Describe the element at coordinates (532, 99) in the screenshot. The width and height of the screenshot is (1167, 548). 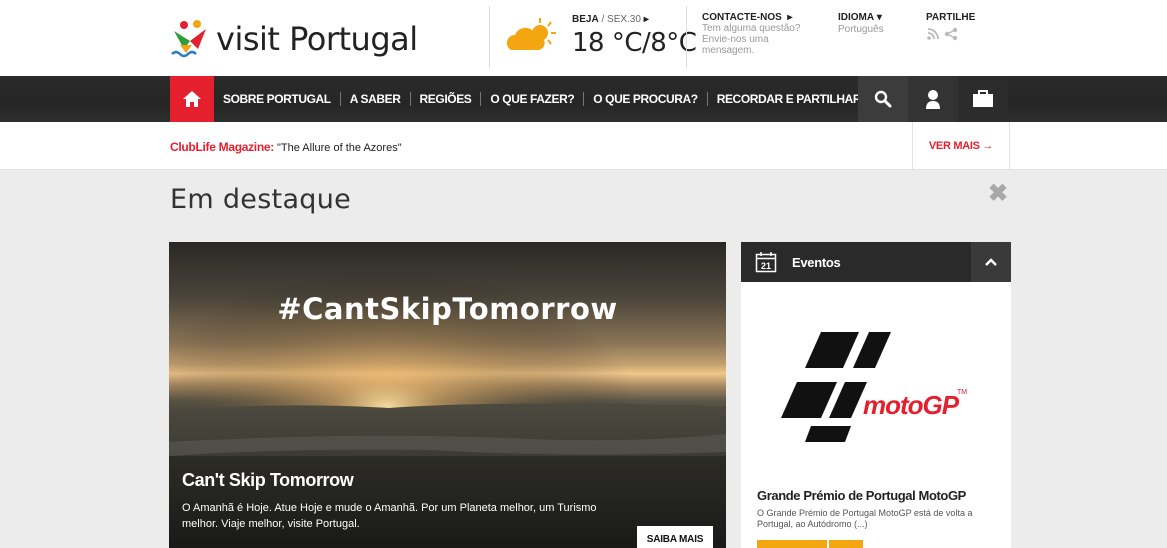
I see `nav-item-o-que-fazer: O QUE FAZER?` at that location.